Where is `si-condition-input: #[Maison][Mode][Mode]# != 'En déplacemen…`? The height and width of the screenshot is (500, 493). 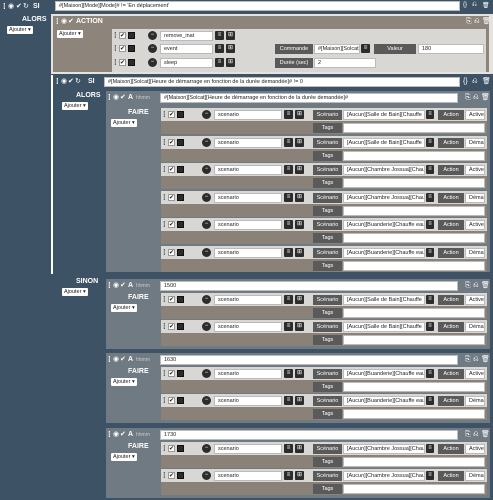 si-condition-input: #[Maison][Mode][Mode]# != 'En déplacemen… is located at coordinates (257, 6).